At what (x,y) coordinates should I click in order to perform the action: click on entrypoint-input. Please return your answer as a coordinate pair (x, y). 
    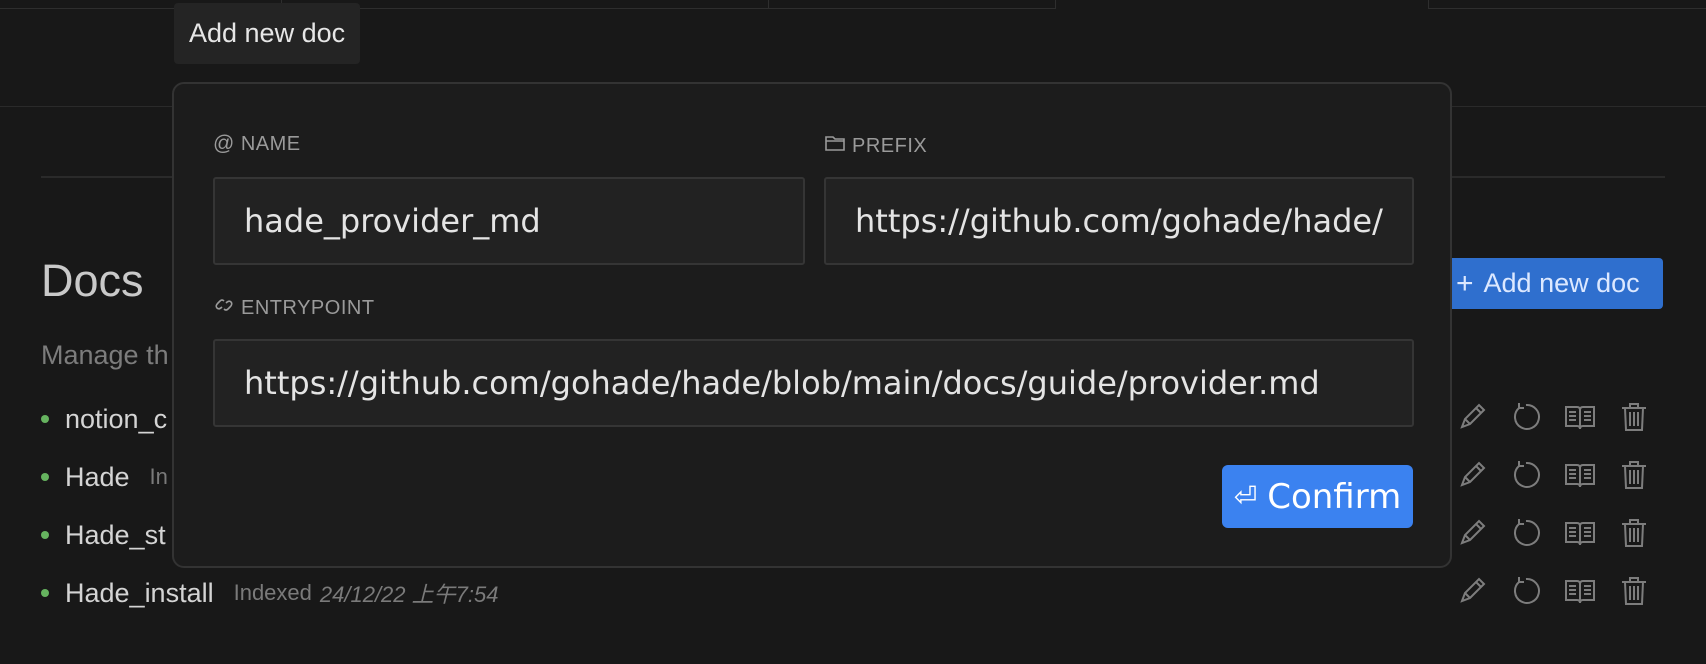
    Looking at the image, I should click on (813, 383).